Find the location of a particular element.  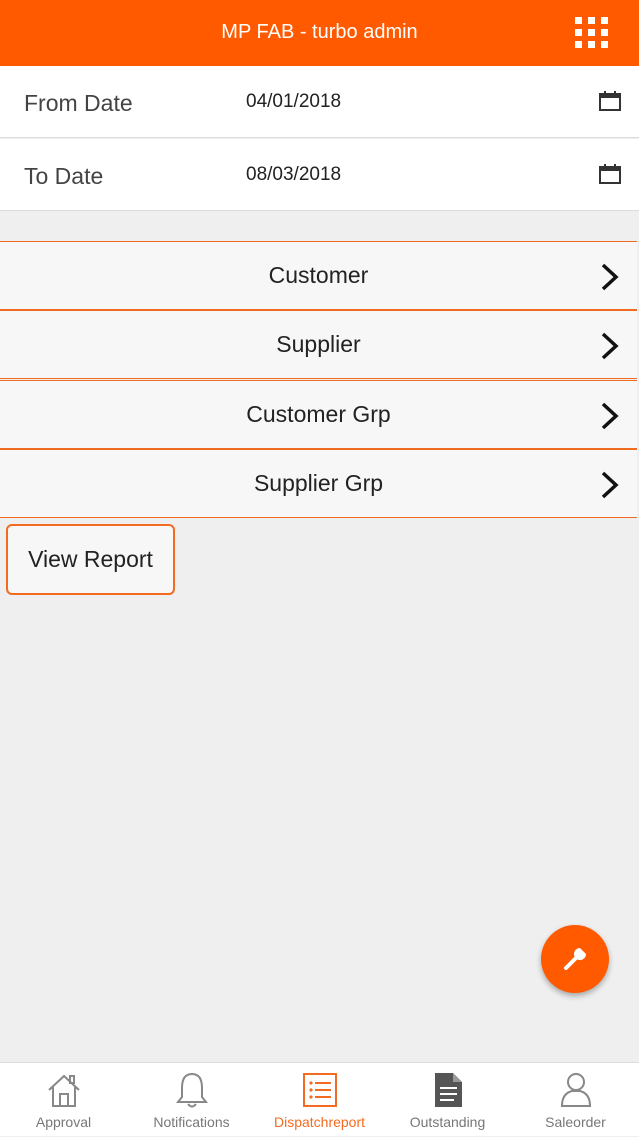

from-date-value: 04/01/2018 is located at coordinates (293, 102).